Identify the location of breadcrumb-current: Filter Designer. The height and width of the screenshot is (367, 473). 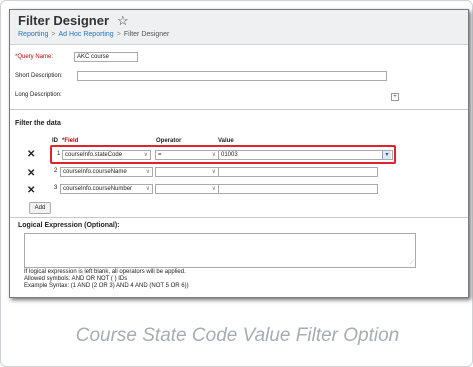
(146, 34).